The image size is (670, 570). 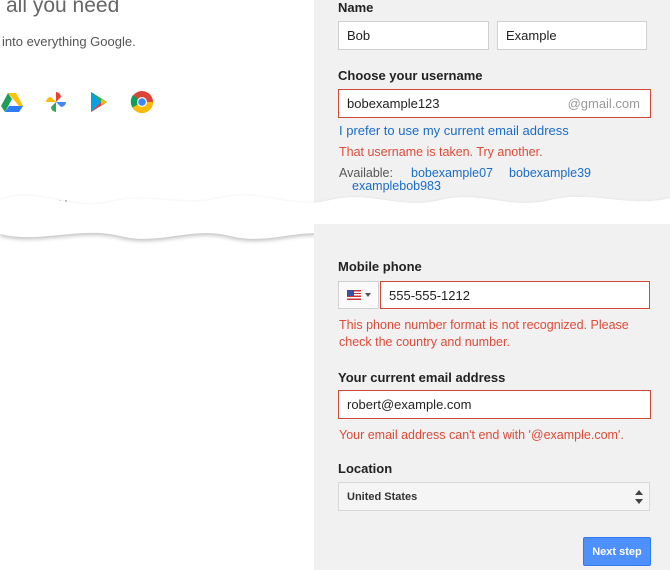 I want to click on mobile-phone-label: Mobile phone, so click(x=380, y=266).